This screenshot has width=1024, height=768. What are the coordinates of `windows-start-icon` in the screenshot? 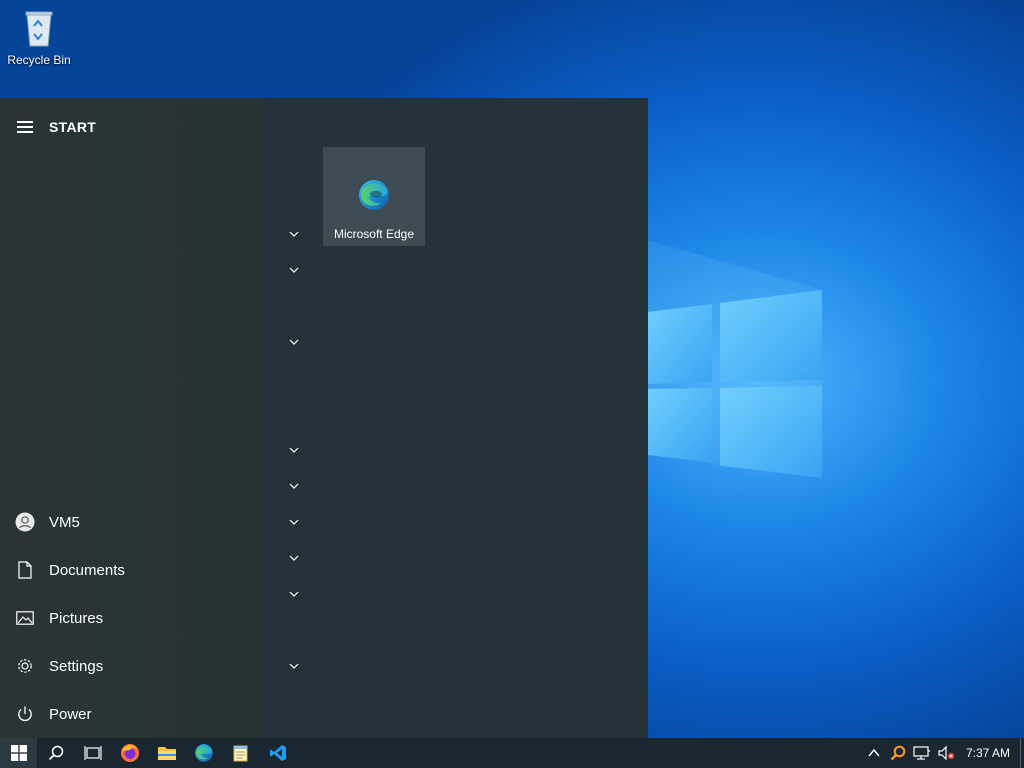 It's located at (18, 753).